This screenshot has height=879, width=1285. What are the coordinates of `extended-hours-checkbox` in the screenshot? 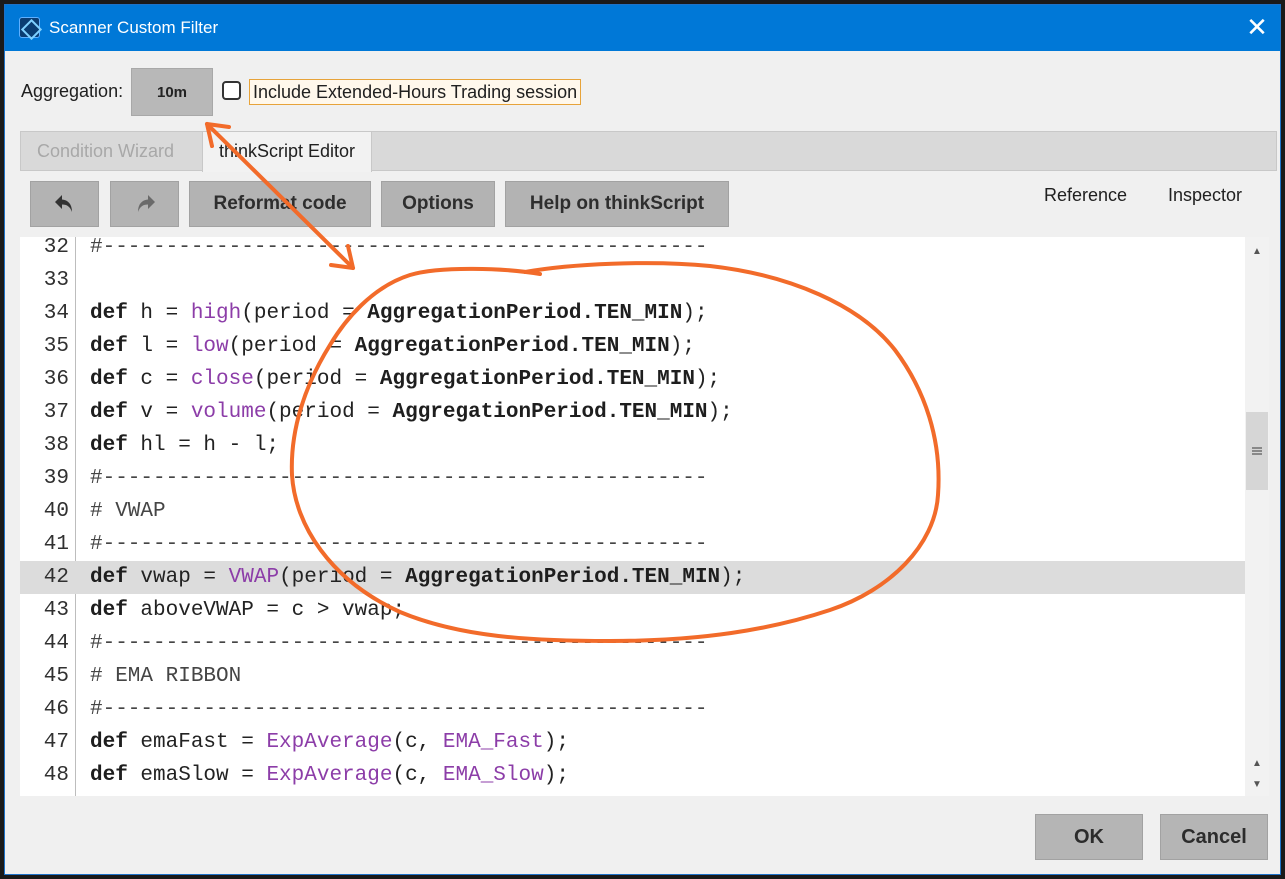 It's located at (231, 90).